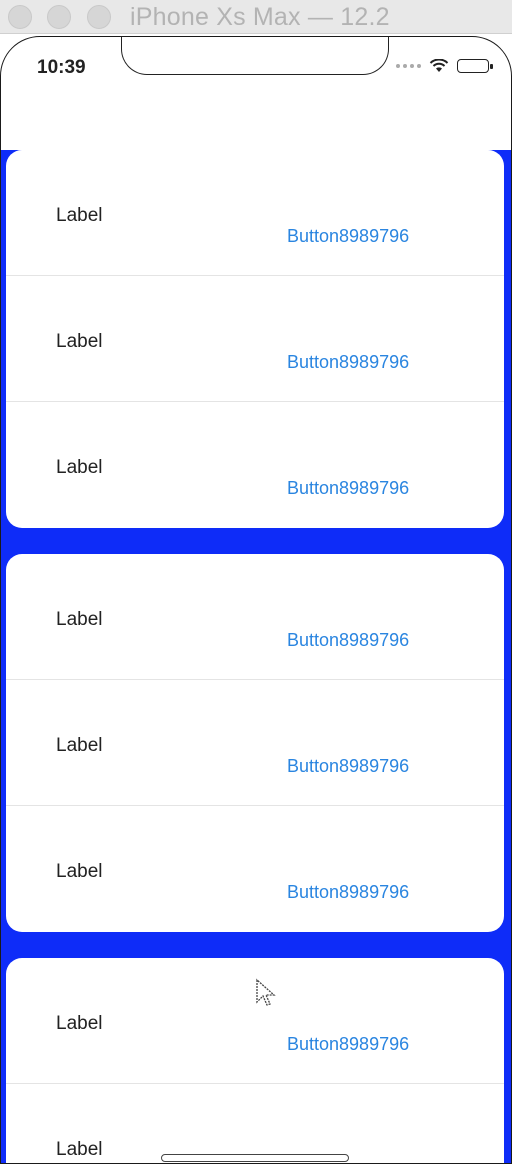 The image size is (512, 1164). What do you see at coordinates (61, 67) in the screenshot?
I see `status-time: 10:39` at bounding box center [61, 67].